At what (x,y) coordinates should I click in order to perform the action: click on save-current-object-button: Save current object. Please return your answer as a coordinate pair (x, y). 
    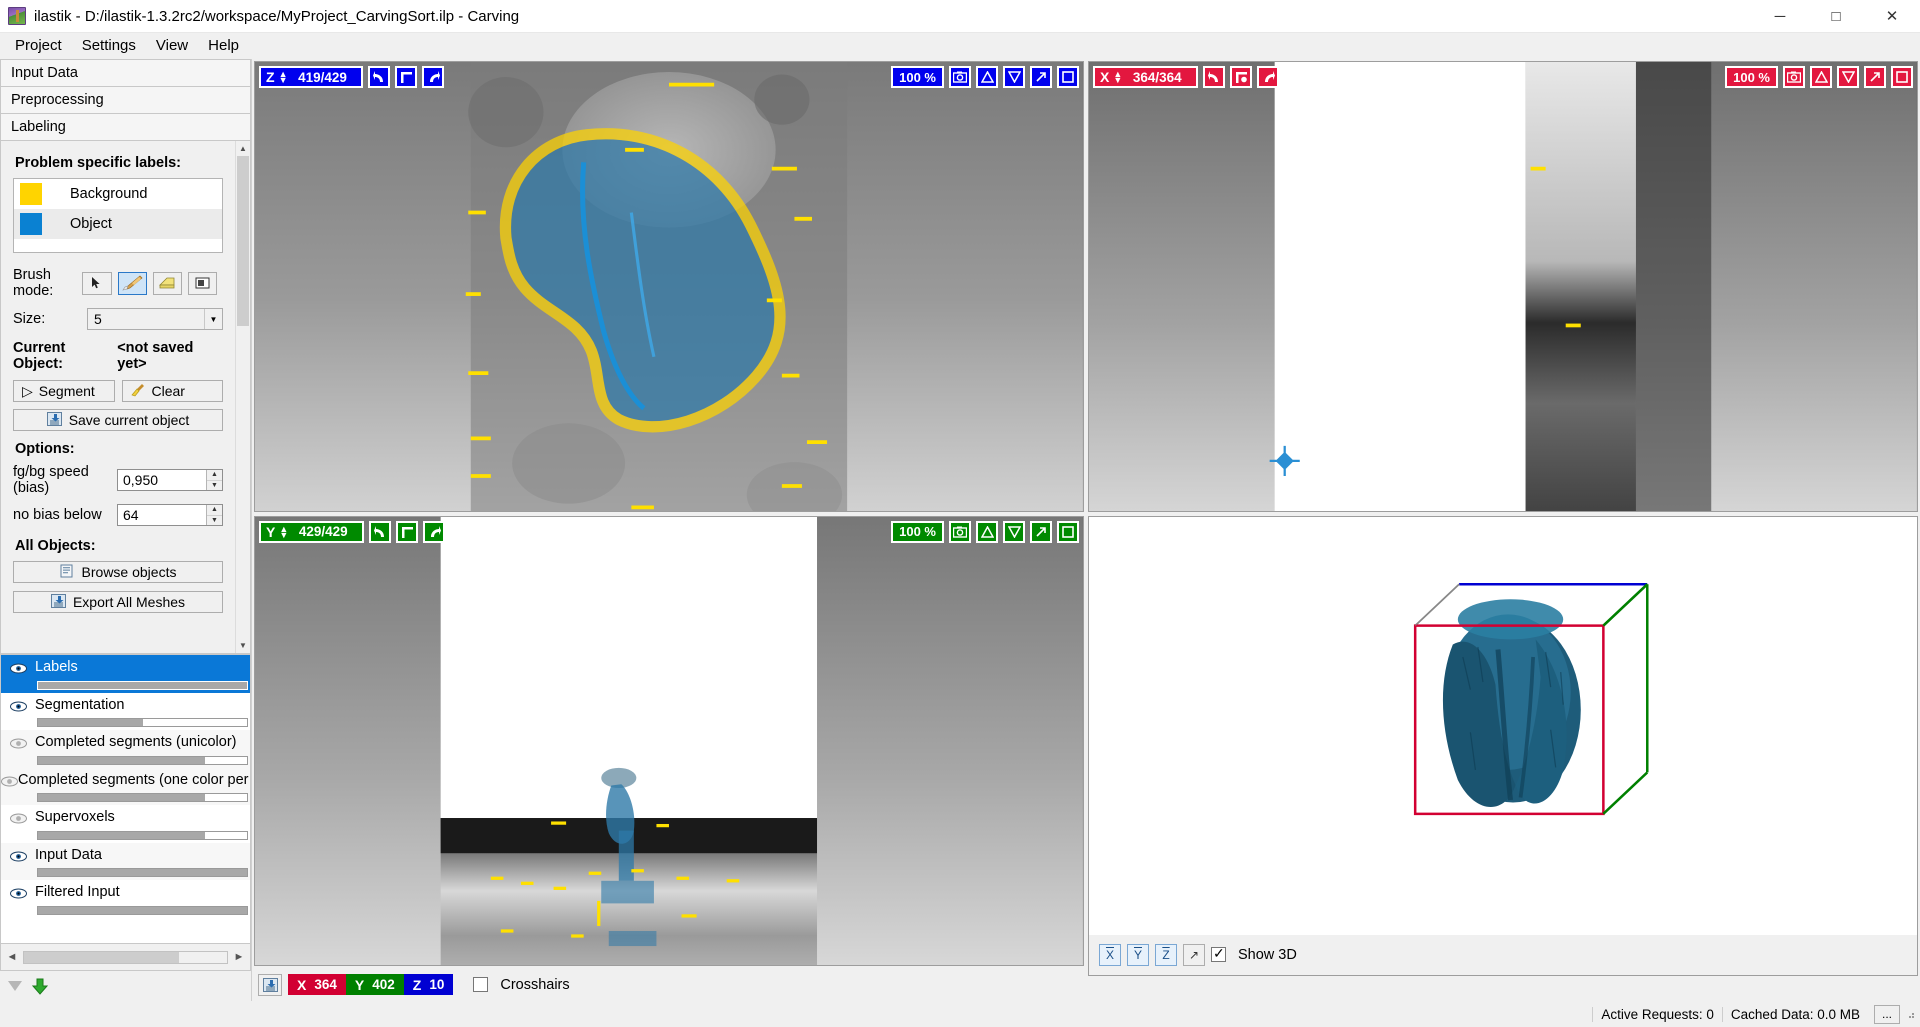
    Looking at the image, I should click on (118, 420).